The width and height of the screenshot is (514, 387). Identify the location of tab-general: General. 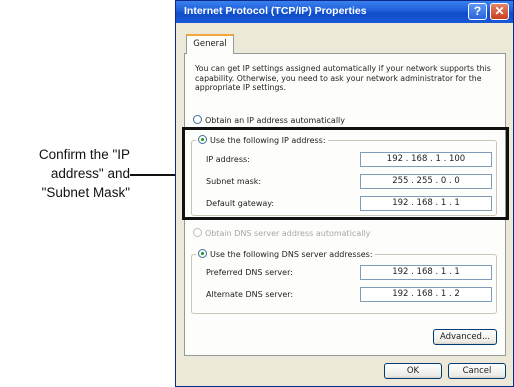
(210, 44).